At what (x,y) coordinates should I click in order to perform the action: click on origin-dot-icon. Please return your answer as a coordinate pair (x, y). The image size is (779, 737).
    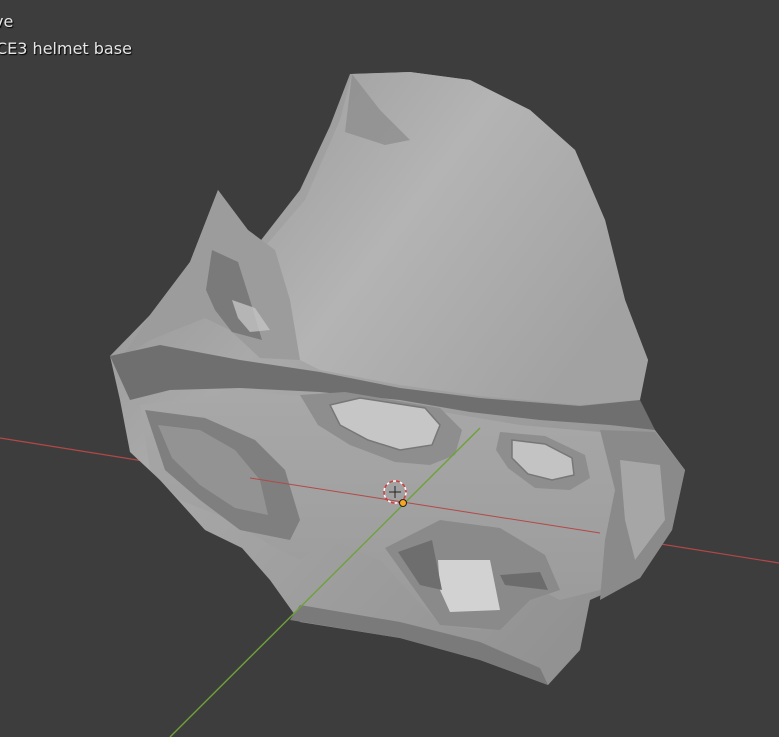
    Looking at the image, I should click on (403, 503).